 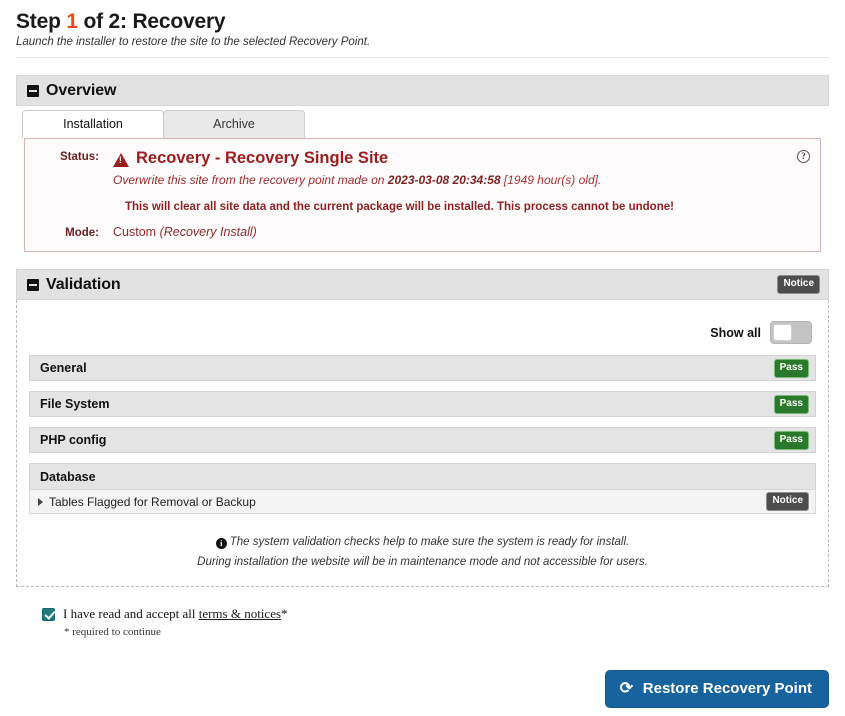 What do you see at coordinates (208, 232) in the screenshot?
I see `mode-value-note: (Recovery Install)` at bounding box center [208, 232].